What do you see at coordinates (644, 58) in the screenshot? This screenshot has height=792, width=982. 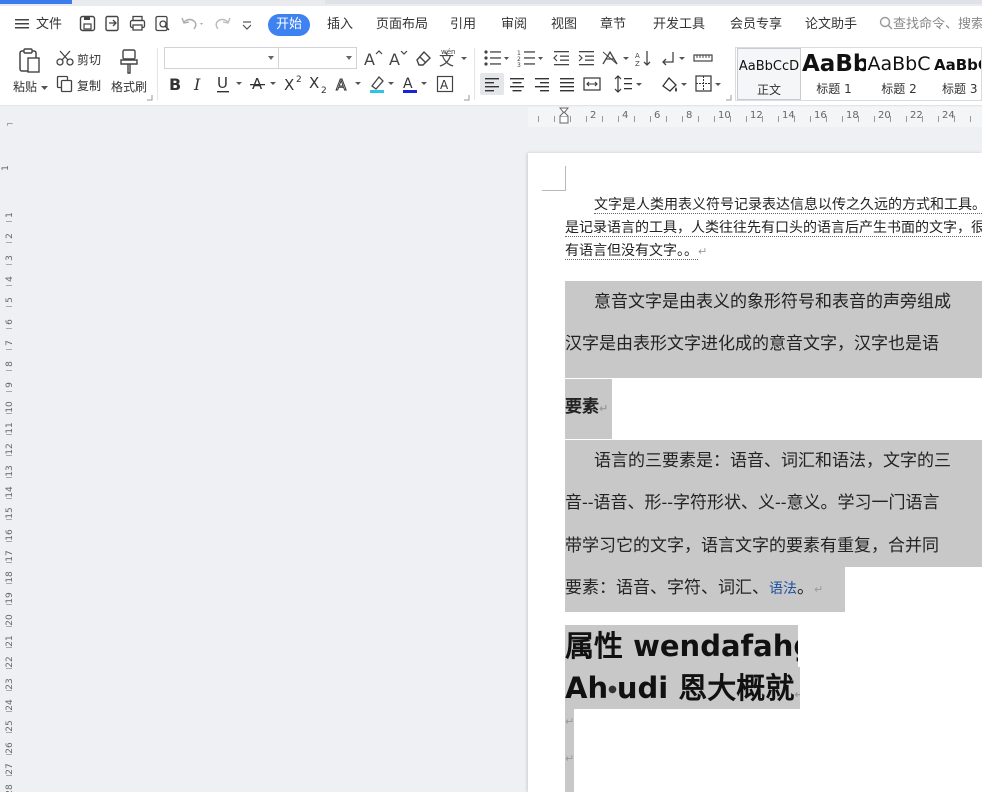 I see `sort-icon: AZ` at bounding box center [644, 58].